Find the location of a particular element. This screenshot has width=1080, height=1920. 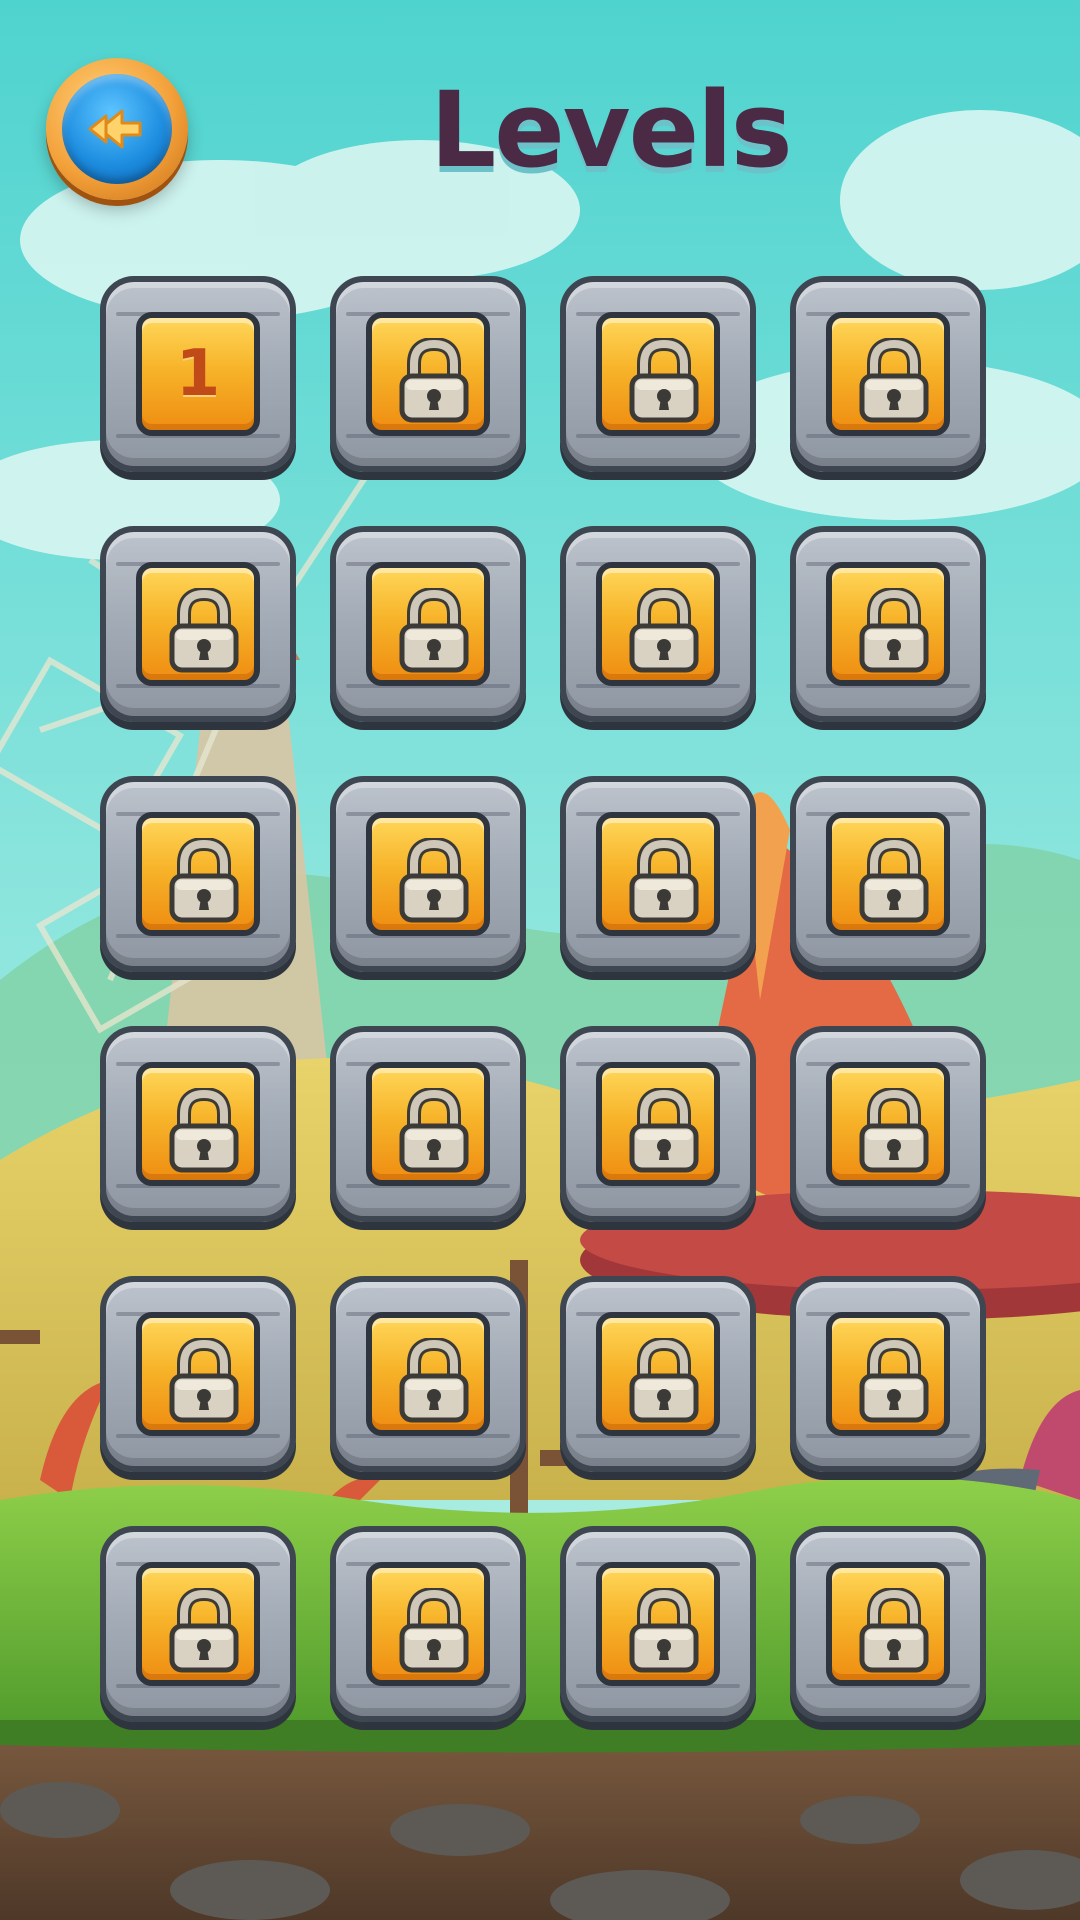

tile-face: 1 is located at coordinates (198, 374).